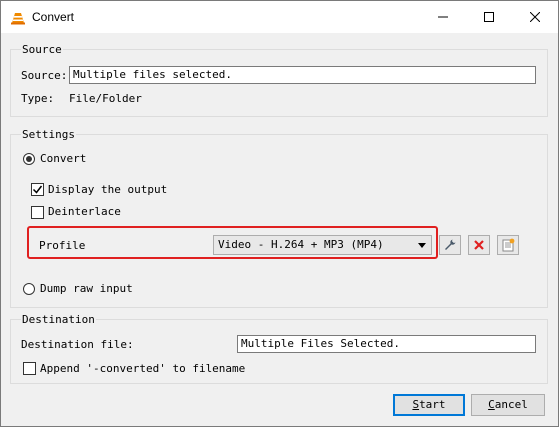 This screenshot has height=427, width=559. I want to click on delete-profile-button, so click(479, 245).